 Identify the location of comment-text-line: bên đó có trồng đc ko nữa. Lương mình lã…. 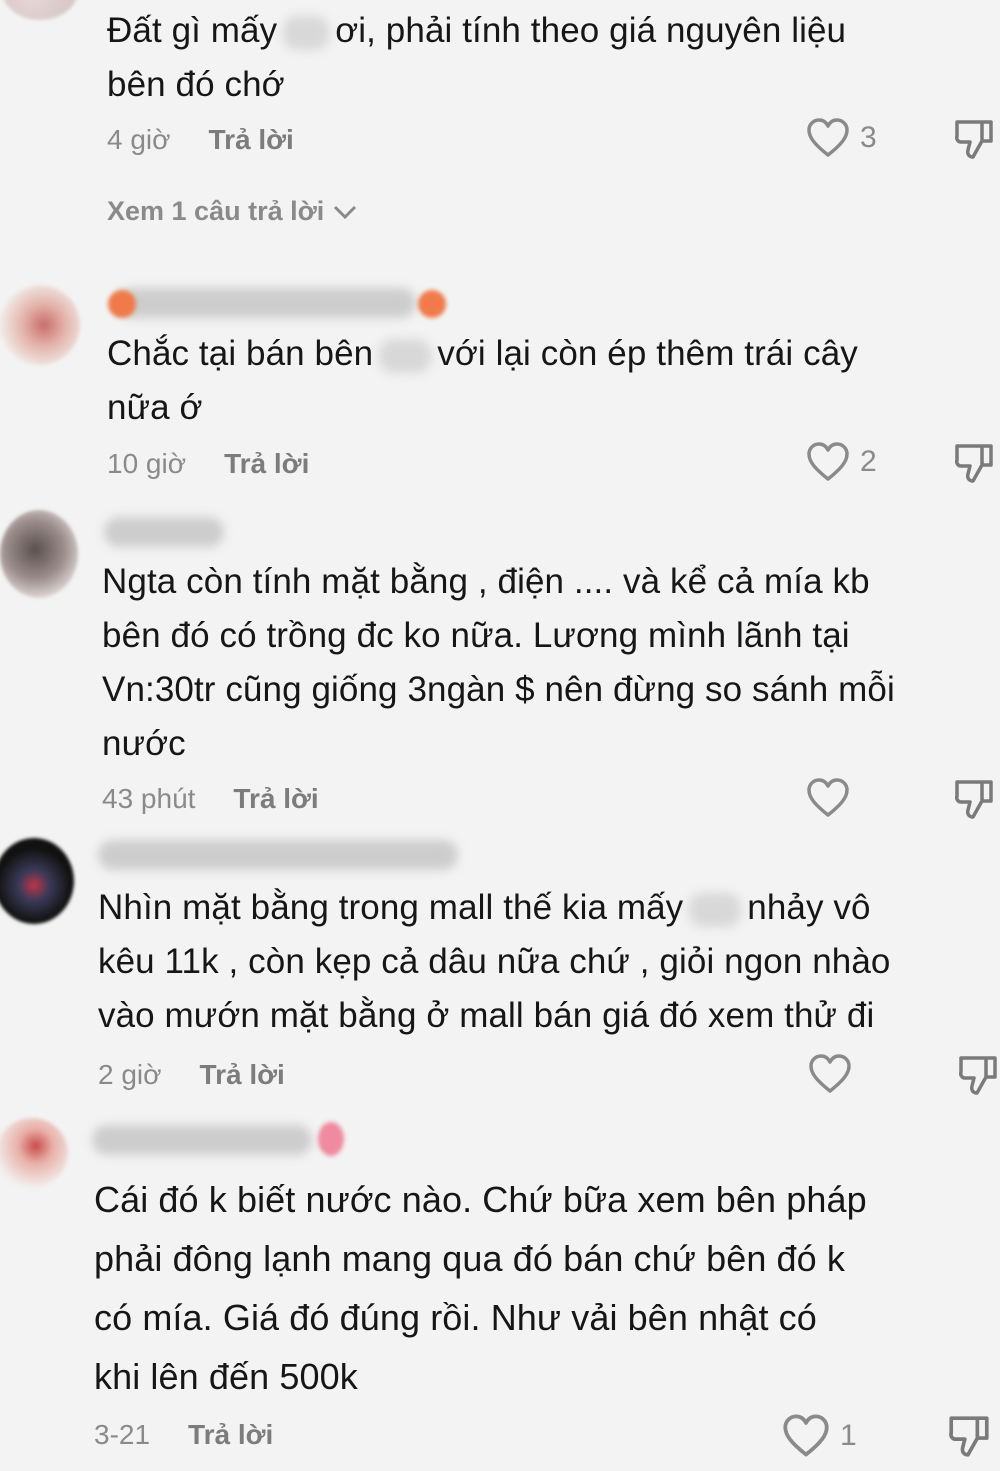
(476, 635).